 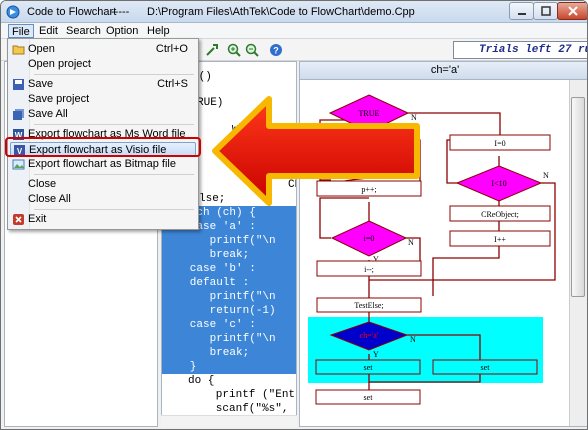 What do you see at coordinates (172, 84) in the screenshot?
I see `menu-item-save-shortcut: Ctrl+S` at bounding box center [172, 84].